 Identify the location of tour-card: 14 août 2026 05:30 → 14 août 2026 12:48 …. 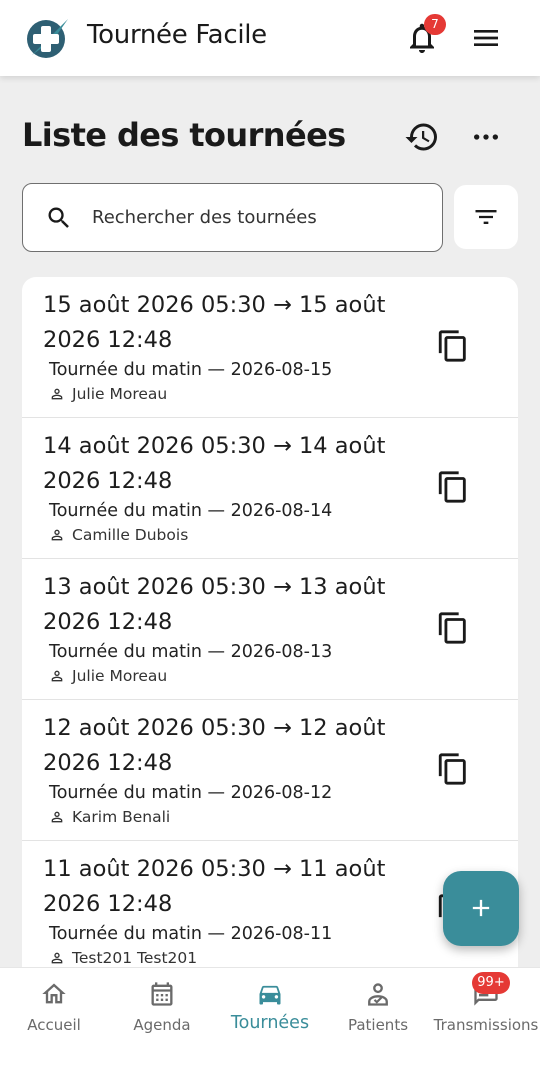
(270, 488).